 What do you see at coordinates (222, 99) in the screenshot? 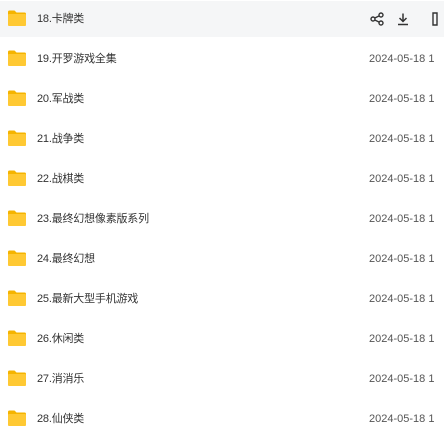
I see `file-row: 20.军战类 2024-05-18 1` at bounding box center [222, 99].